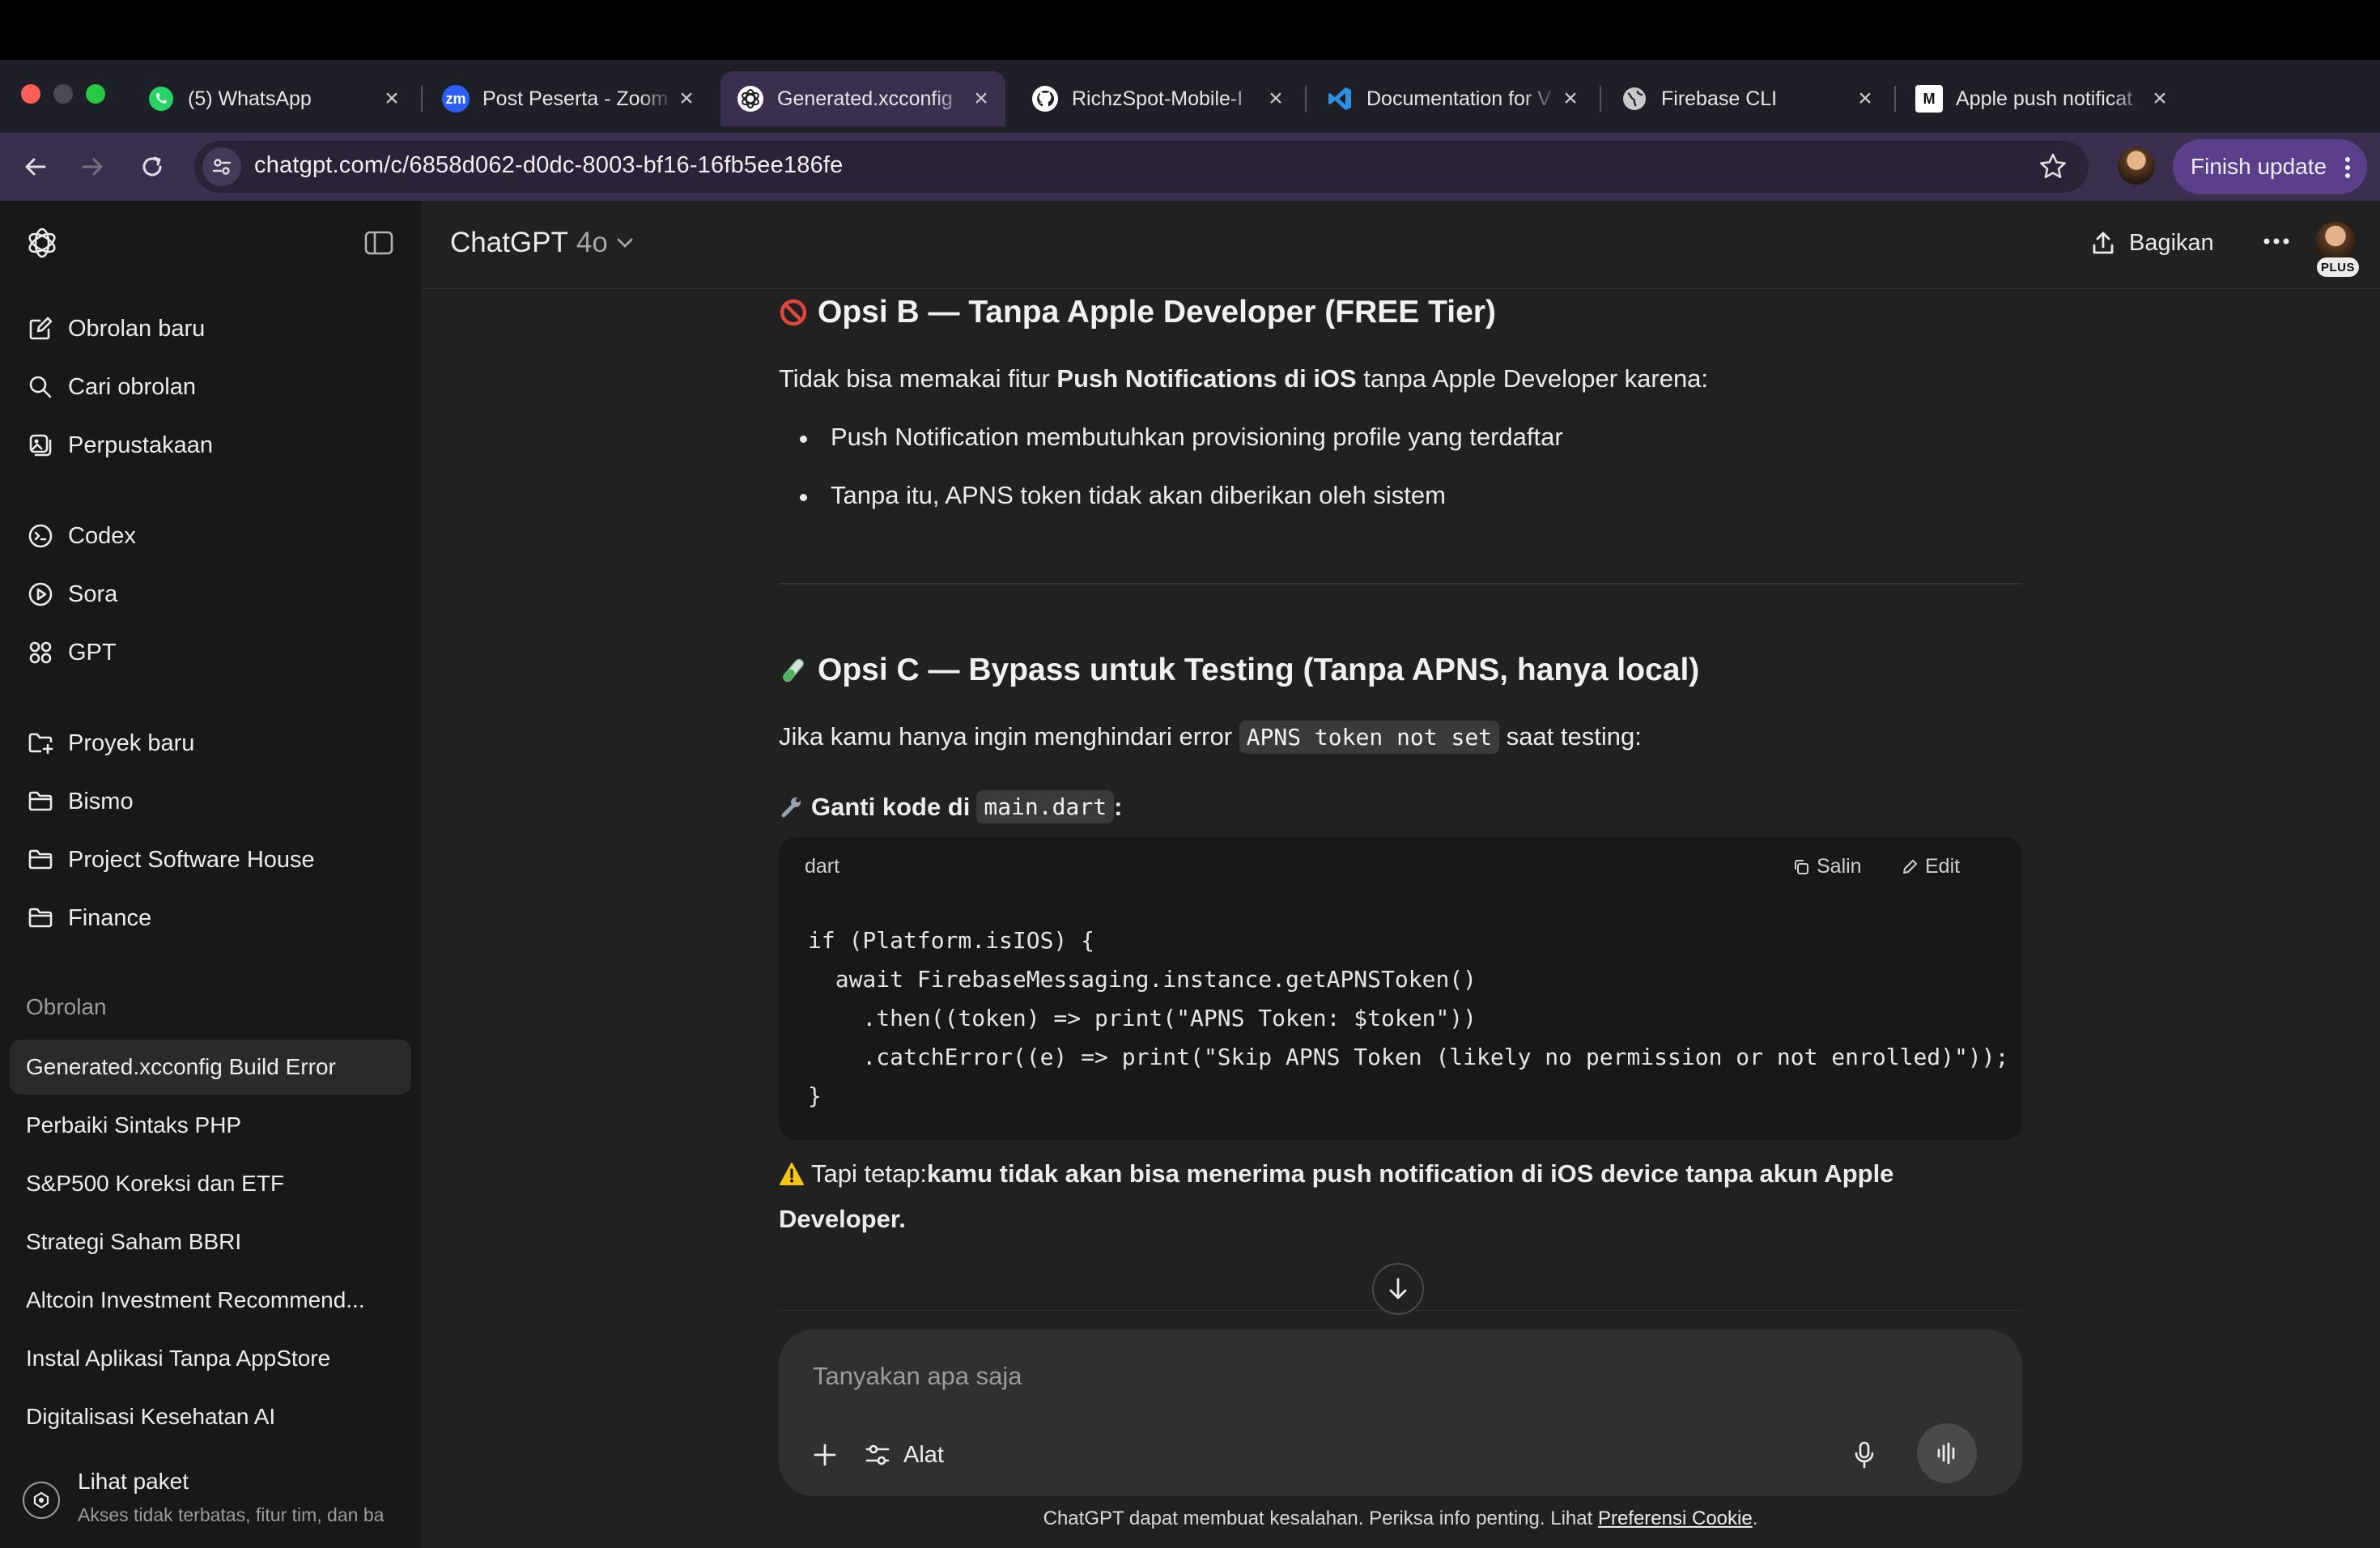 The width and height of the screenshot is (2380, 1548). Describe the element at coordinates (1380, 1376) in the screenshot. I see `prompt-input` at that location.